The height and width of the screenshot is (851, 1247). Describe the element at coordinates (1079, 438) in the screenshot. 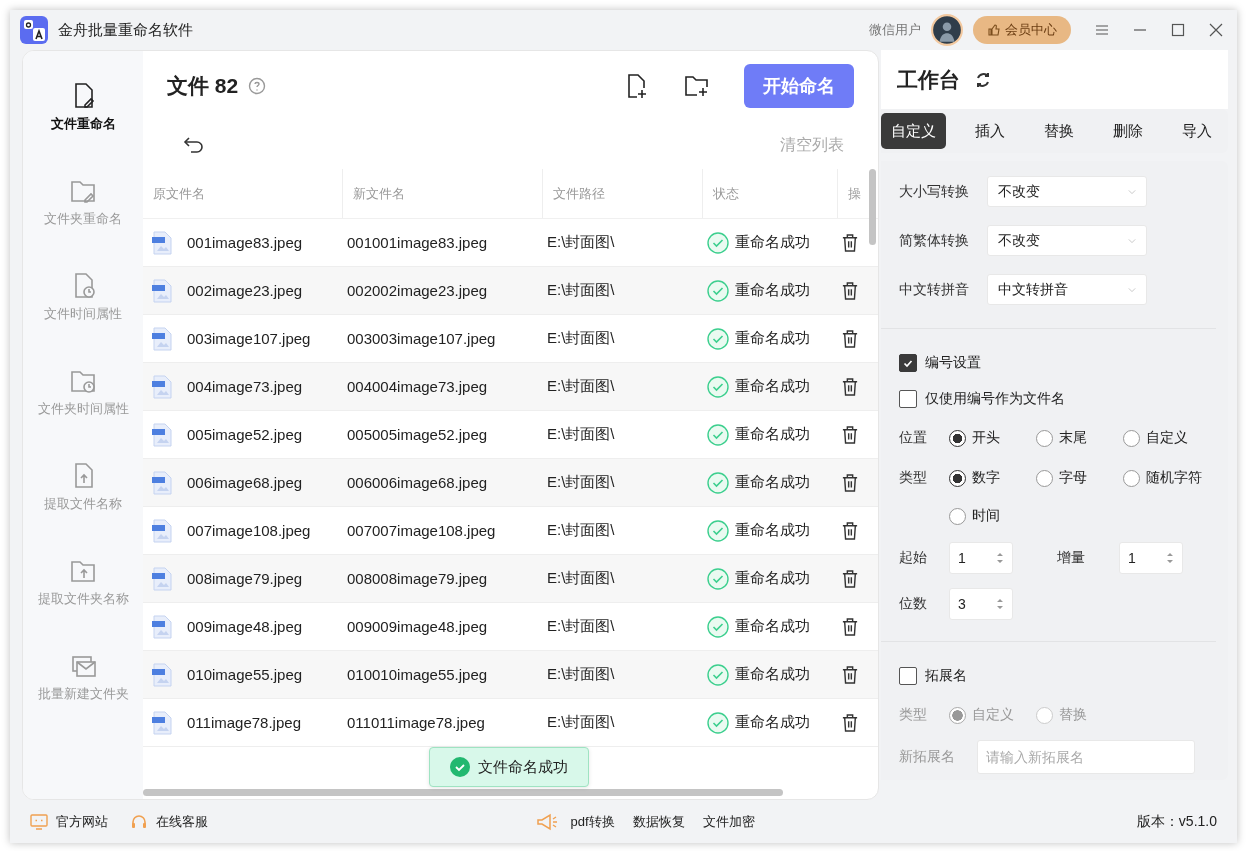

I see `radio-option: 末尾` at that location.